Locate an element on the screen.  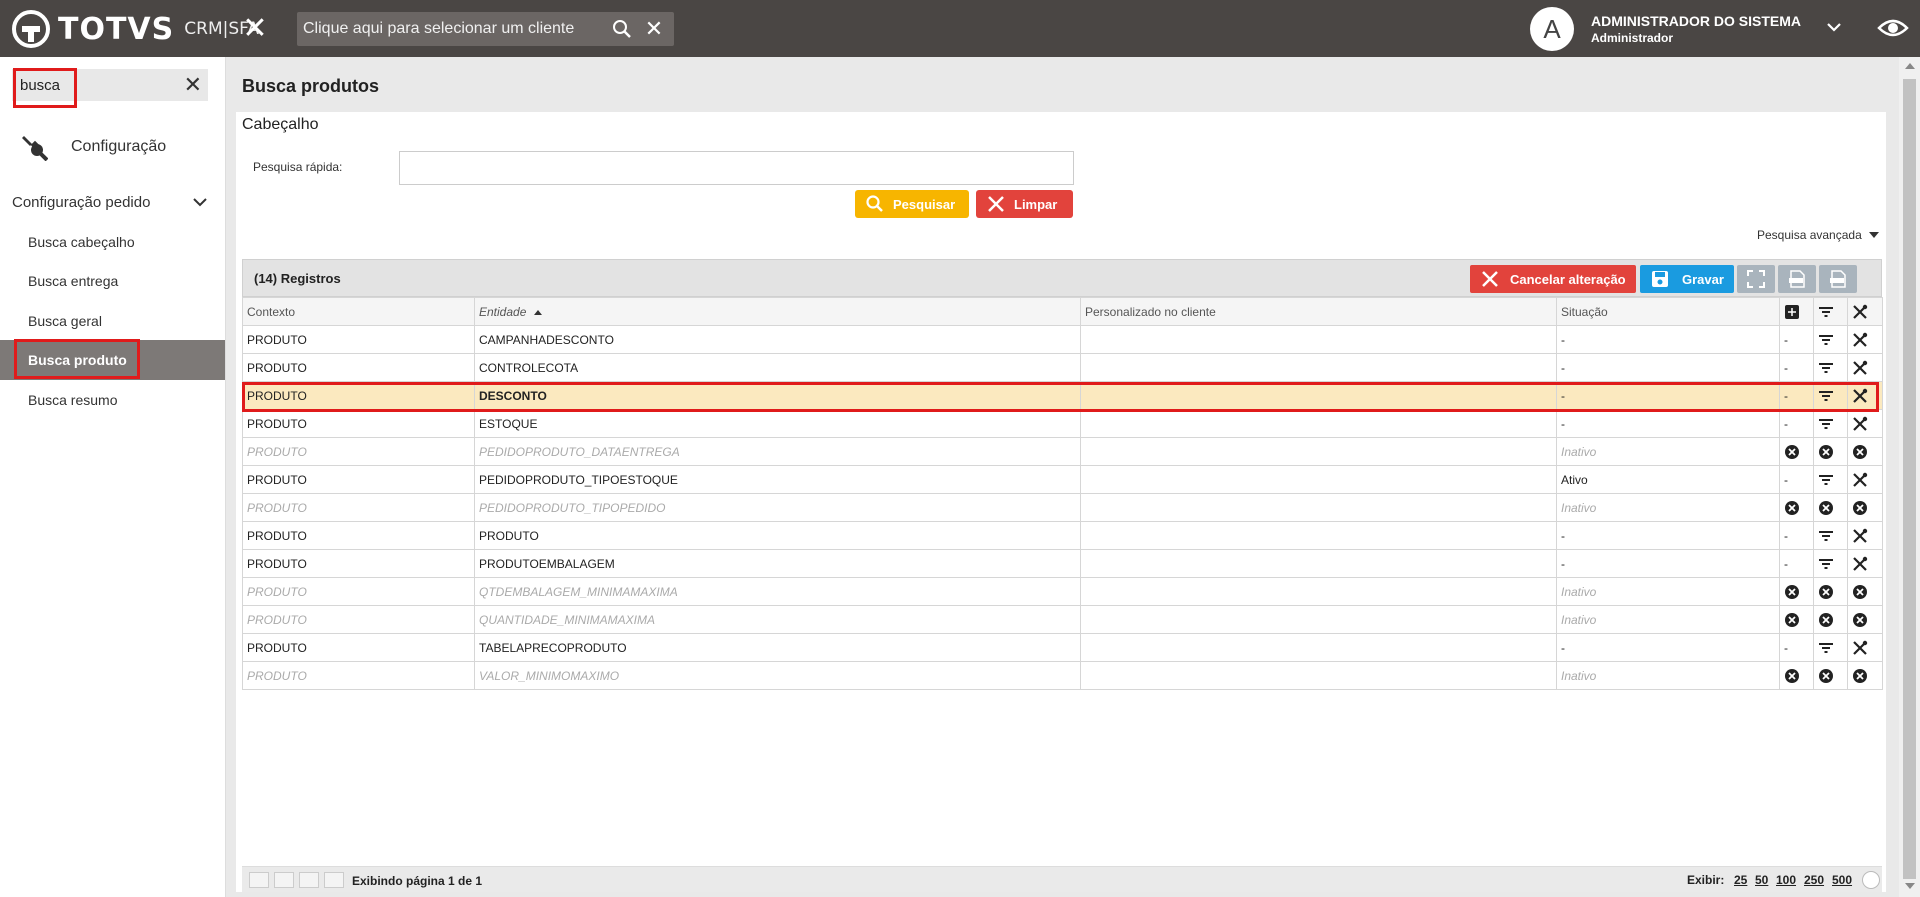
table-row: PRODUTO PRODUTOEMBALAGEM - - is located at coordinates (1062, 563).